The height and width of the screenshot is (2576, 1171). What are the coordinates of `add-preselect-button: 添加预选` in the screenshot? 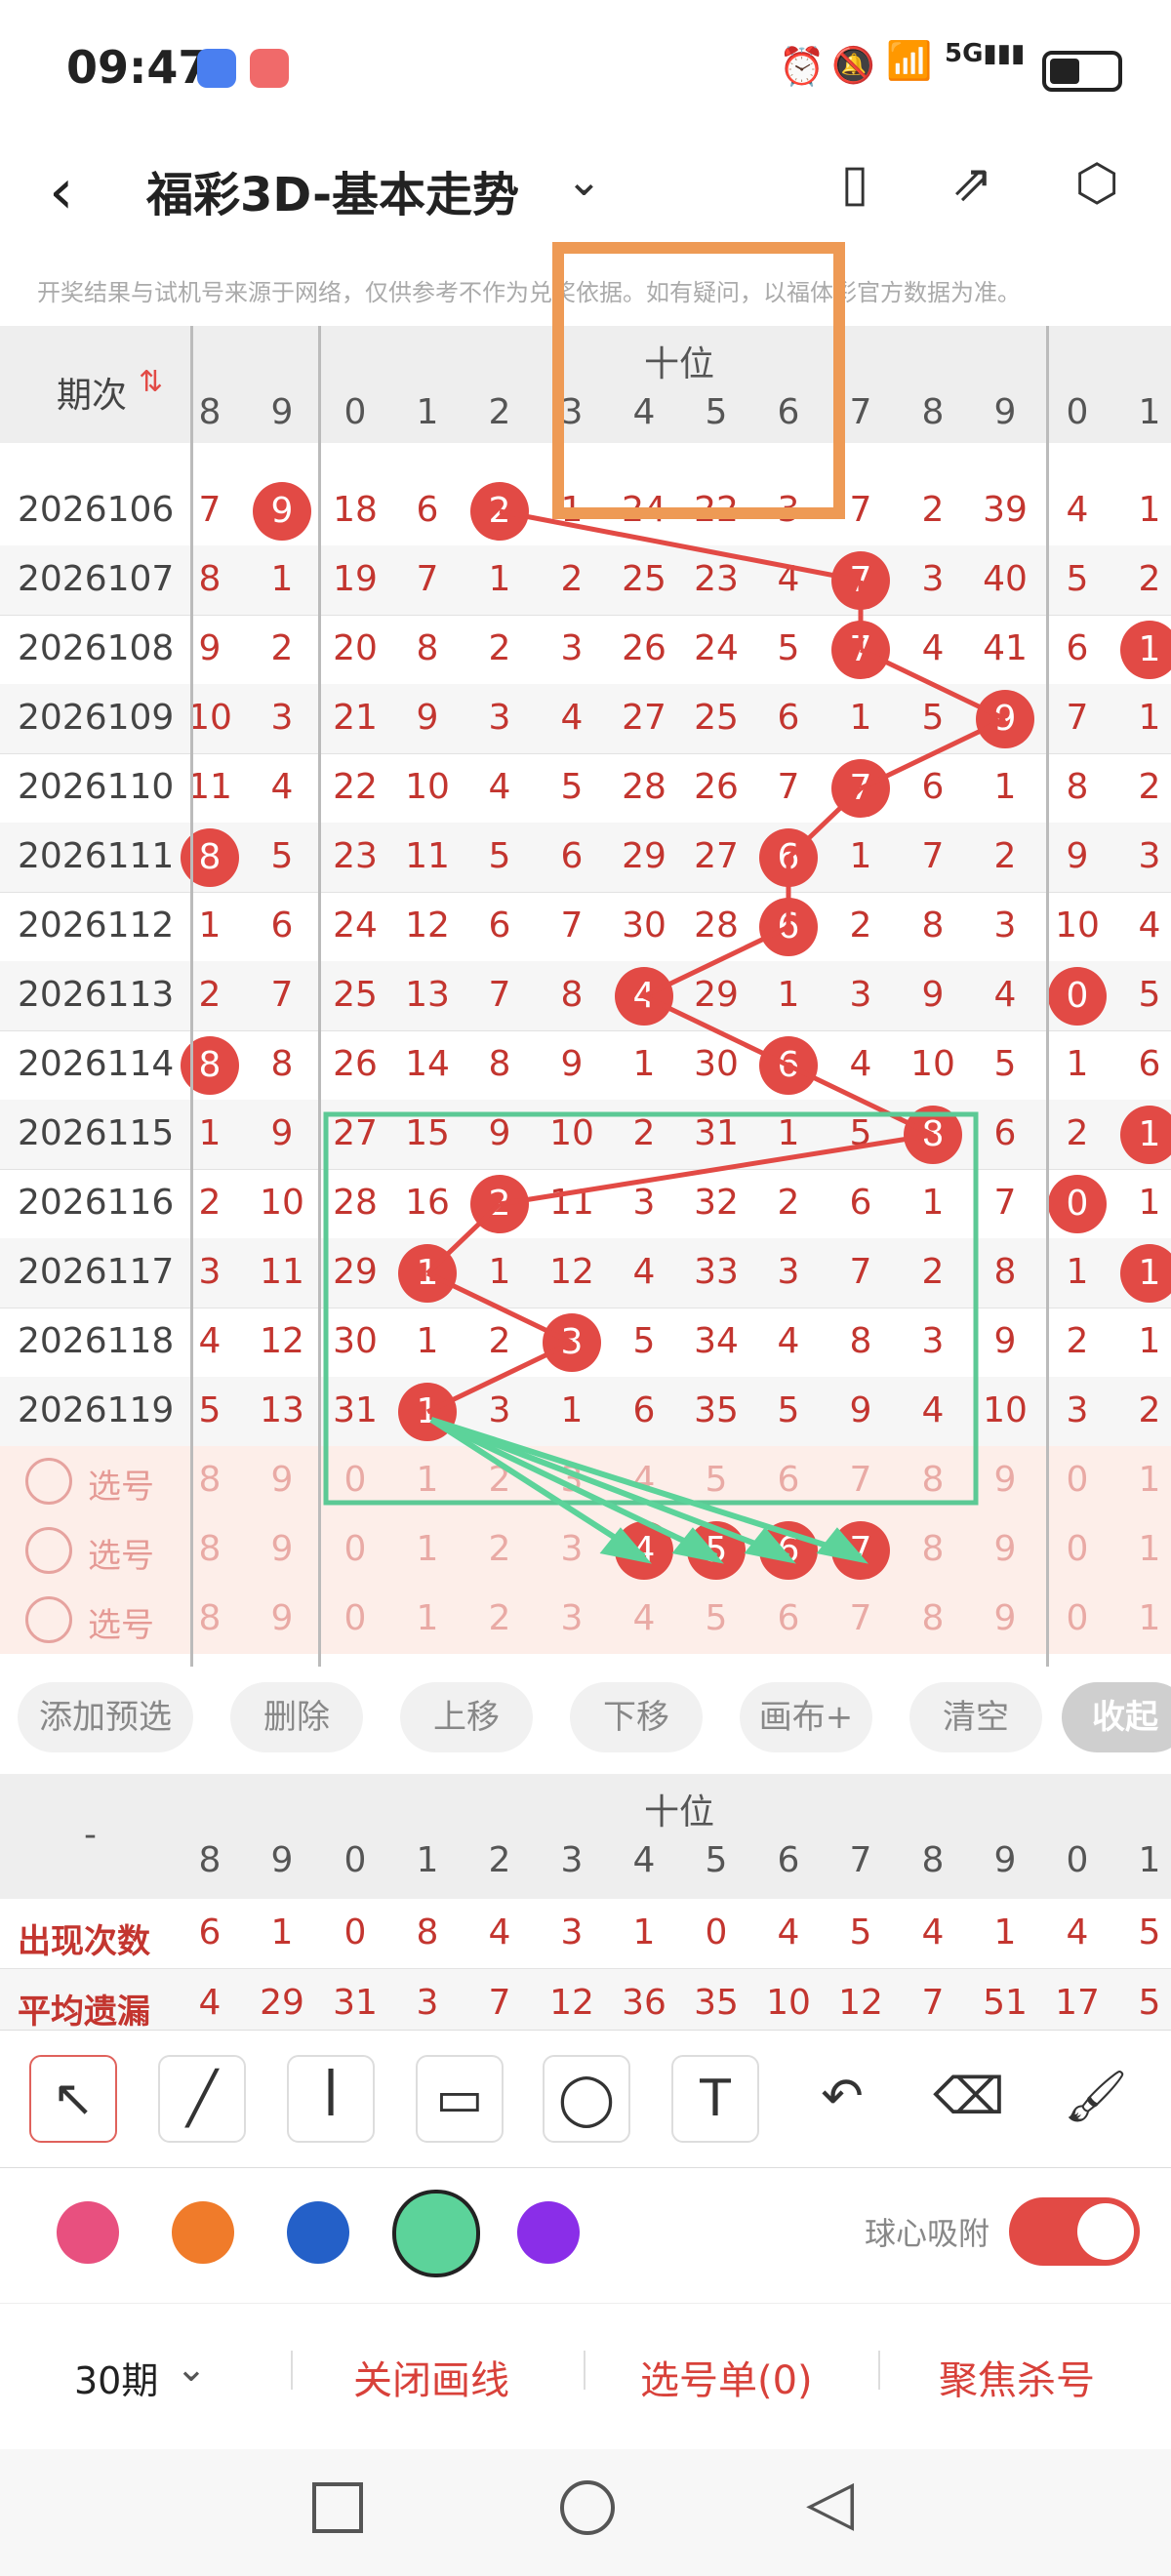 It's located at (105, 1717).